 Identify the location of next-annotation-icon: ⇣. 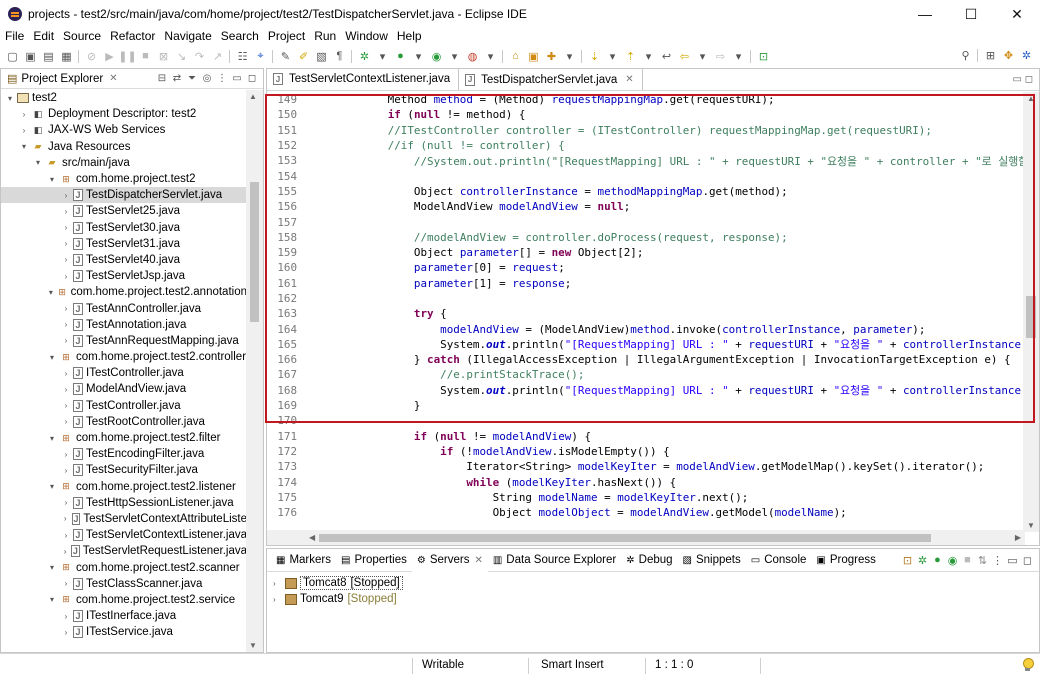
(594, 56).